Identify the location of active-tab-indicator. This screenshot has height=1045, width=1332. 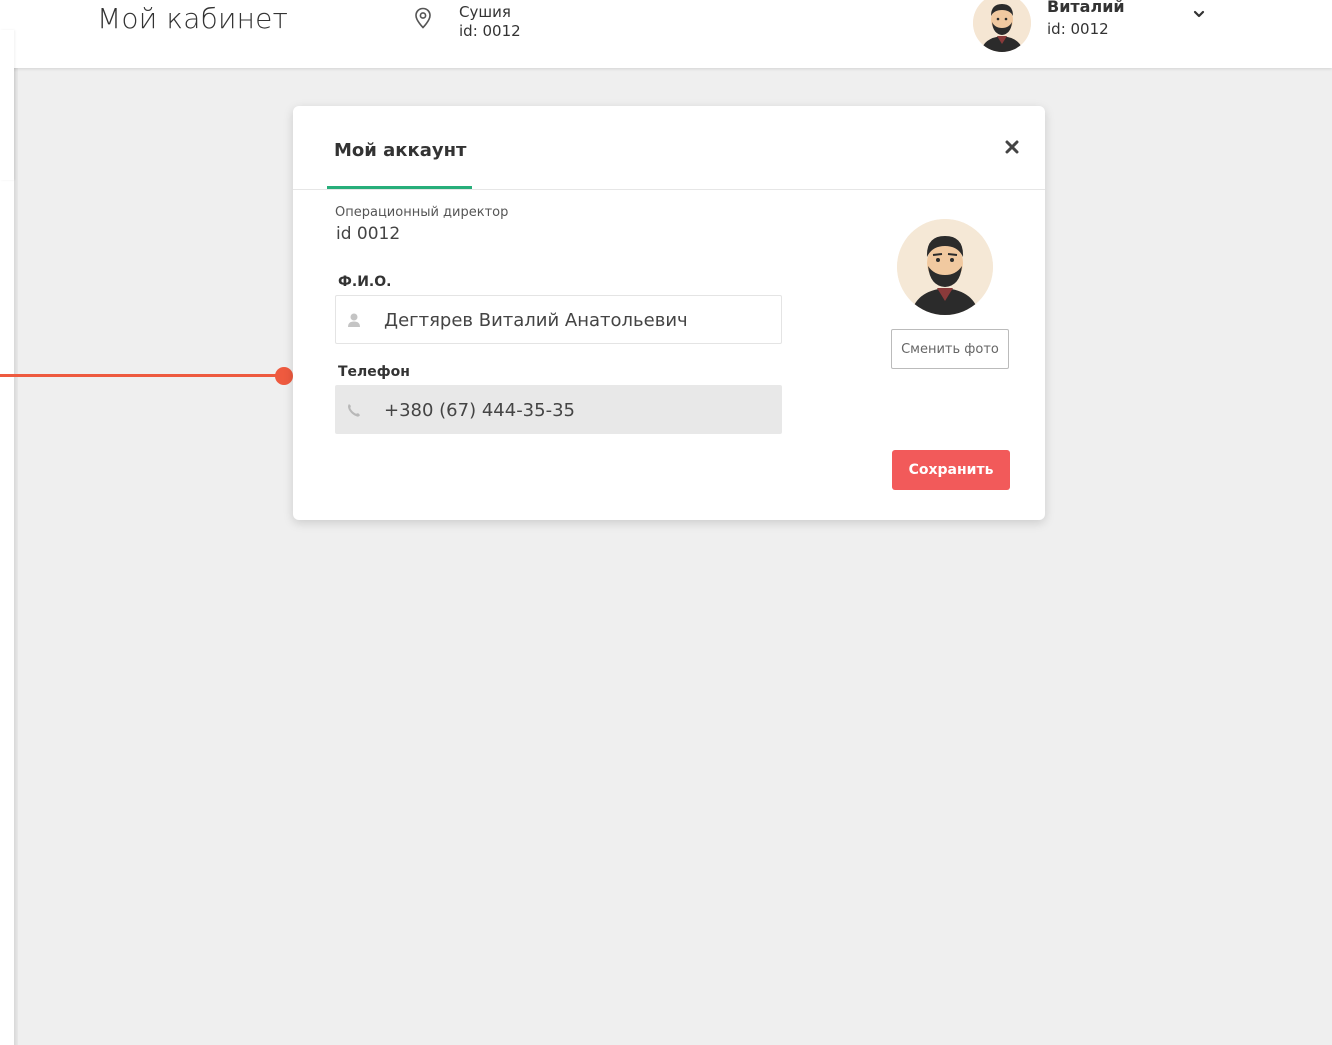
(399, 187).